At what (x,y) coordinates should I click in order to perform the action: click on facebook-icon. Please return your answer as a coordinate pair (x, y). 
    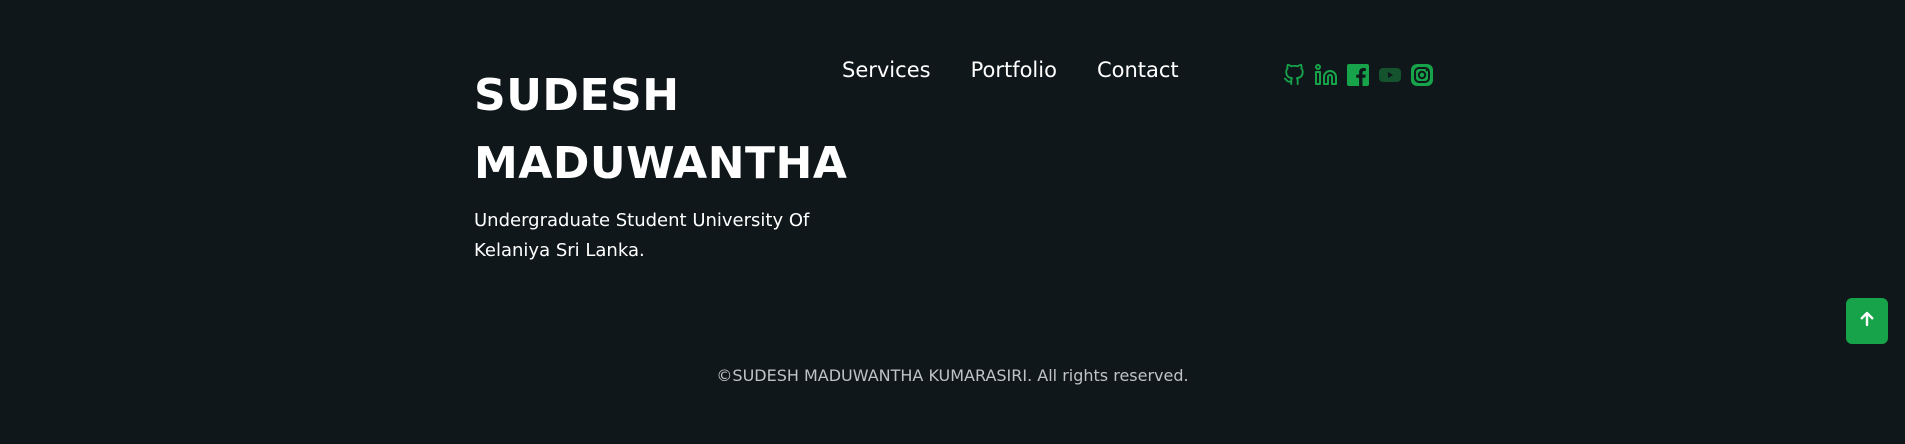
    Looking at the image, I should click on (1358, 75).